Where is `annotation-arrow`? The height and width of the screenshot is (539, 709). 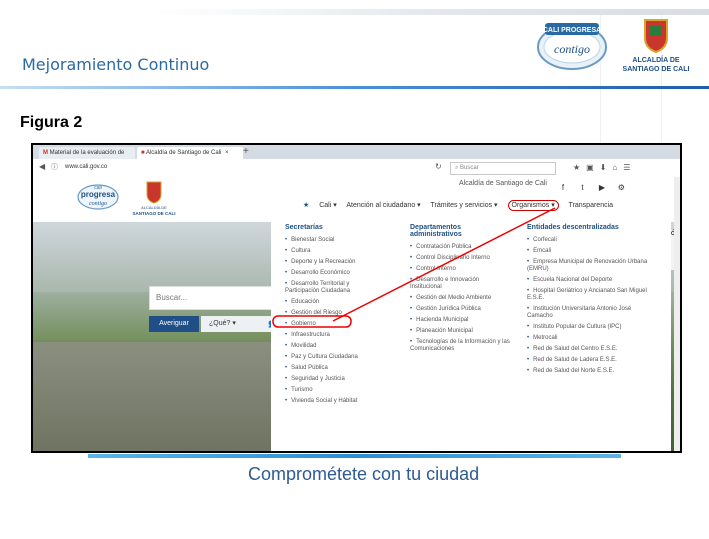 annotation-arrow is located at coordinates (414, 267).